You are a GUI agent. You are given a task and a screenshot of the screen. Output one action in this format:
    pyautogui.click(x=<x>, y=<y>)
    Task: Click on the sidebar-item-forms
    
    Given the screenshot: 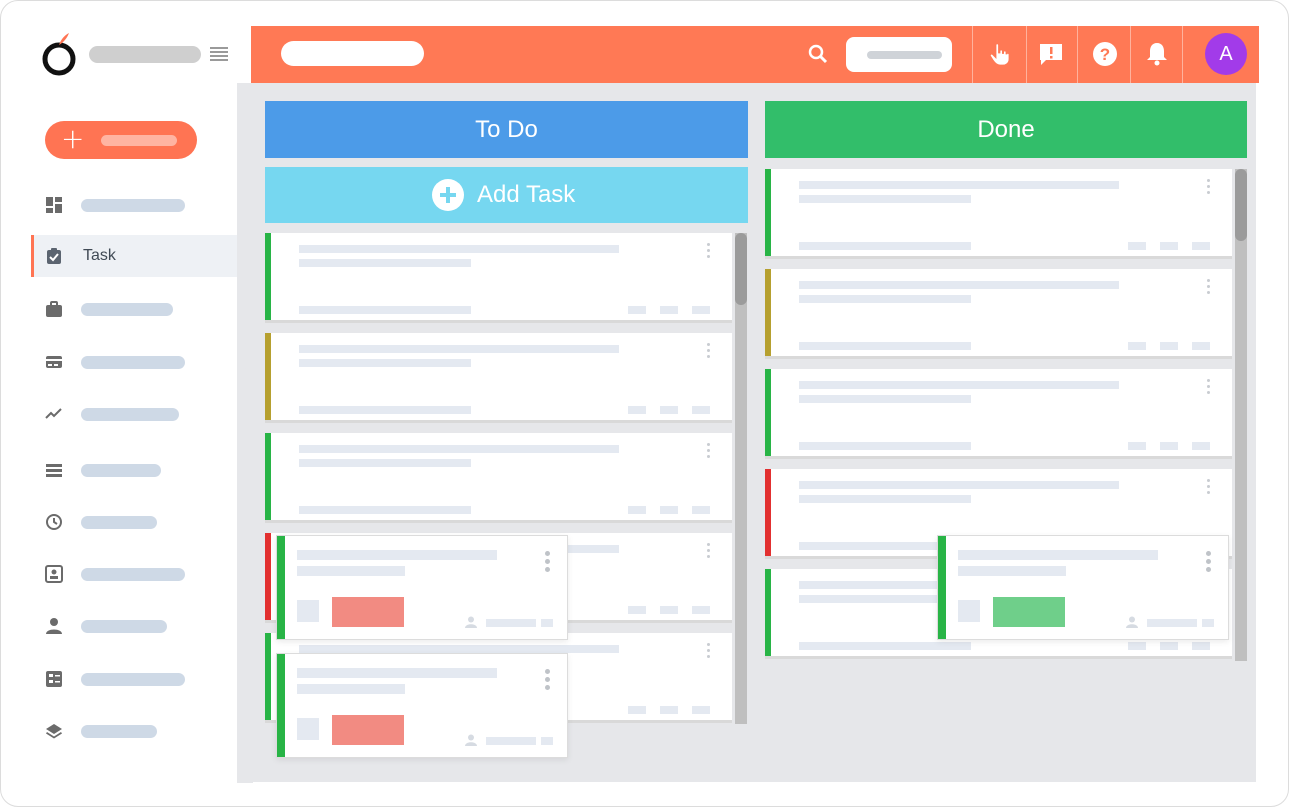 What is the action you would take?
    pyautogui.click(x=139, y=679)
    